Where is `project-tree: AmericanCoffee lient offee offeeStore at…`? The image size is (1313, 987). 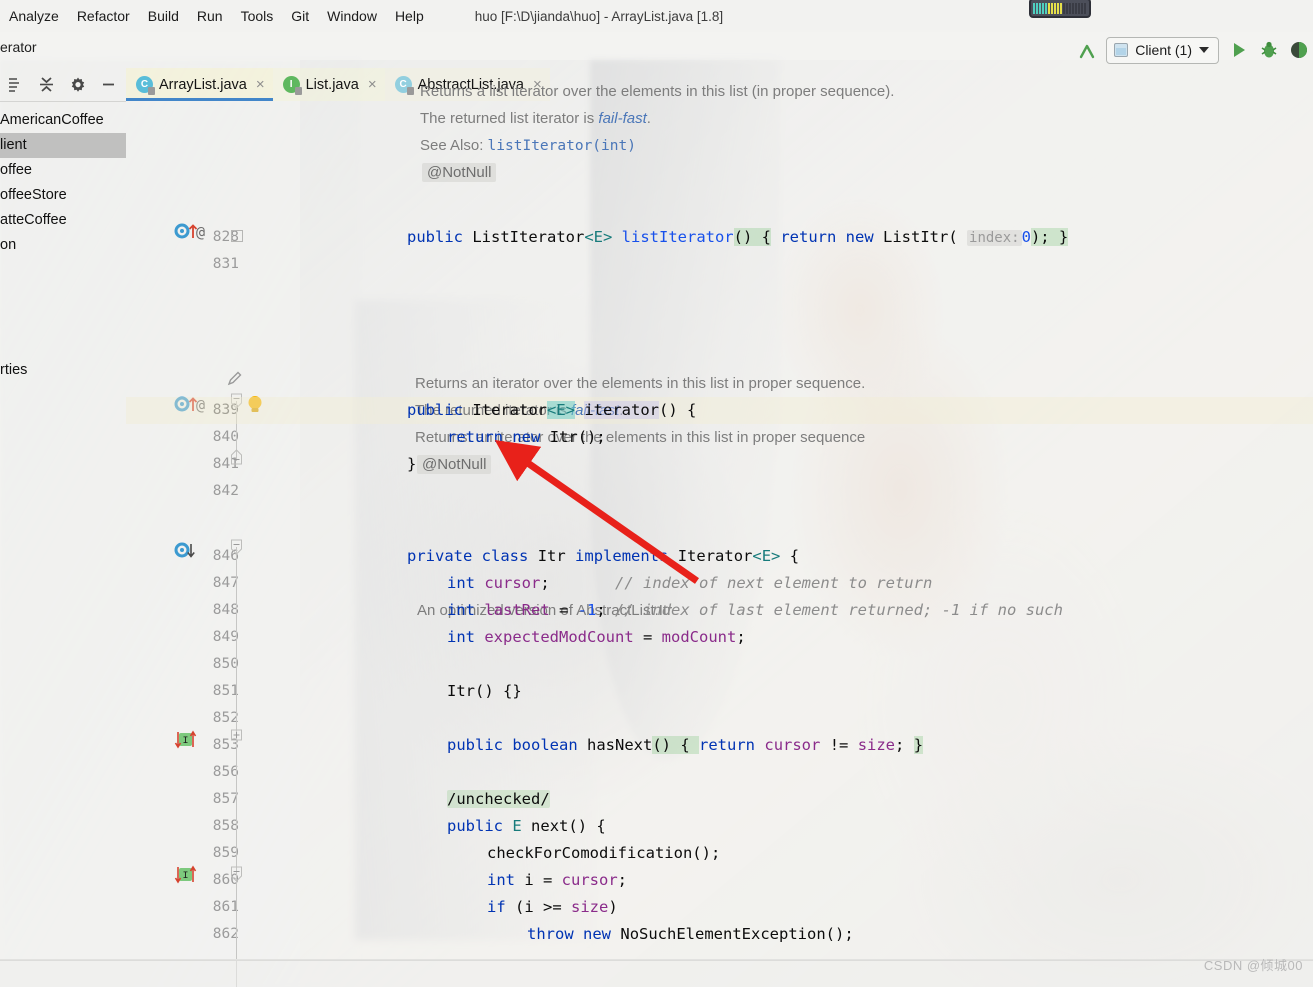 project-tree: AmericanCoffee lient offee offeeStore at… is located at coordinates (63, 245).